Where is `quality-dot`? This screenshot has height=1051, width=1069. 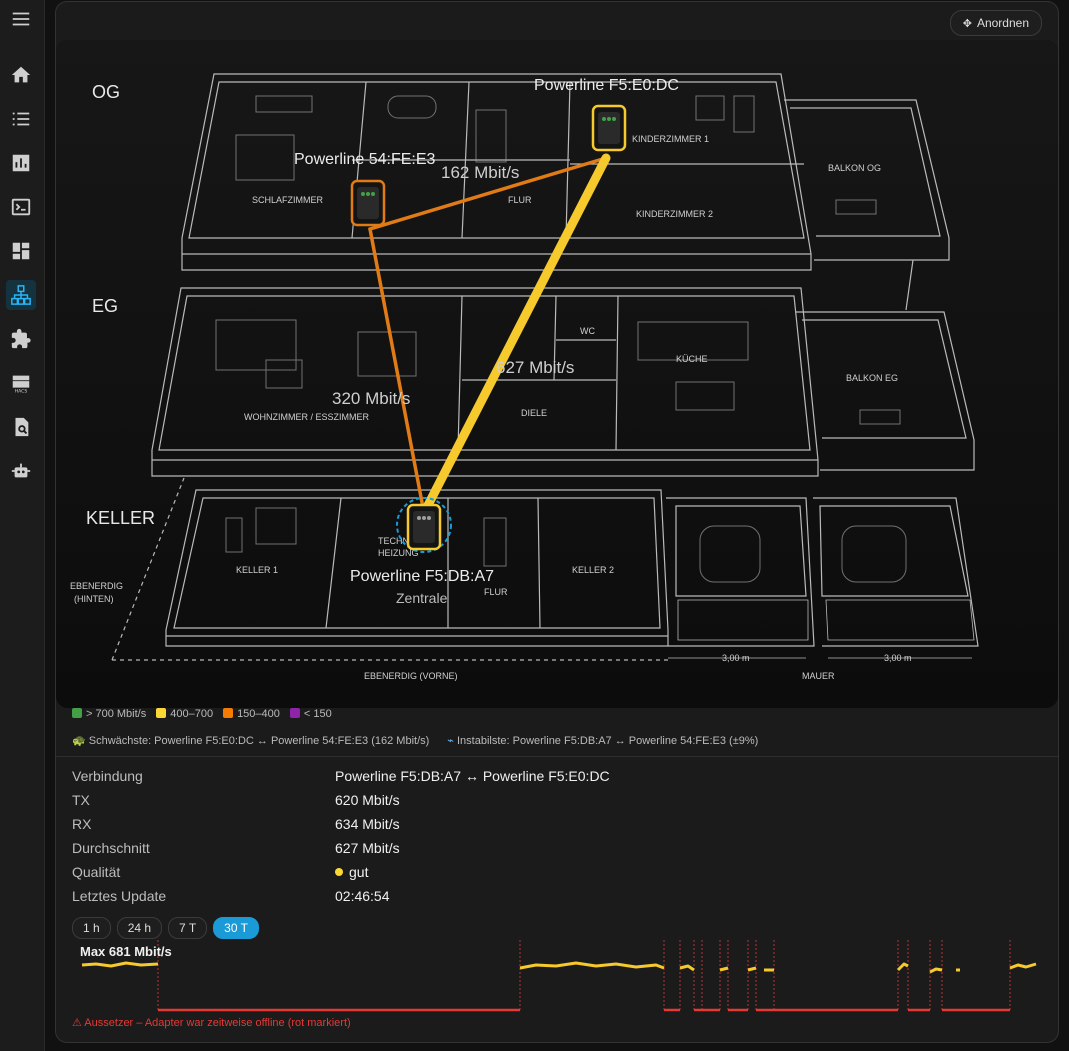 quality-dot is located at coordinates (339, 872).